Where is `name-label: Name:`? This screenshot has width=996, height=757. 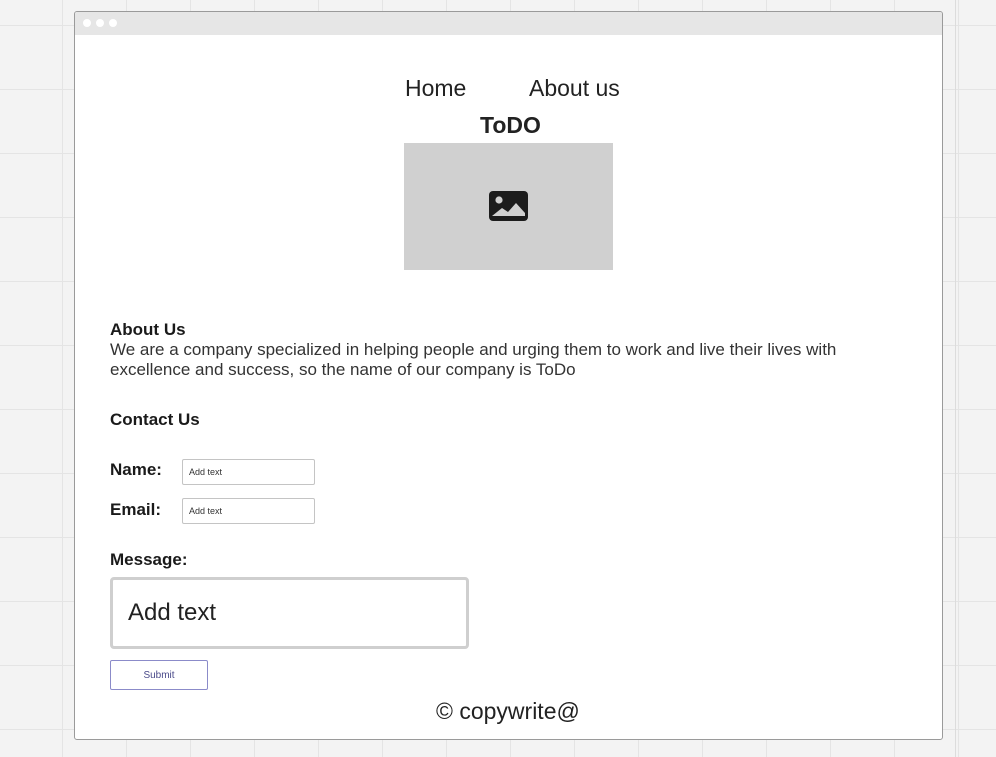
name-label: Name: is located at coordinates (136, 469).